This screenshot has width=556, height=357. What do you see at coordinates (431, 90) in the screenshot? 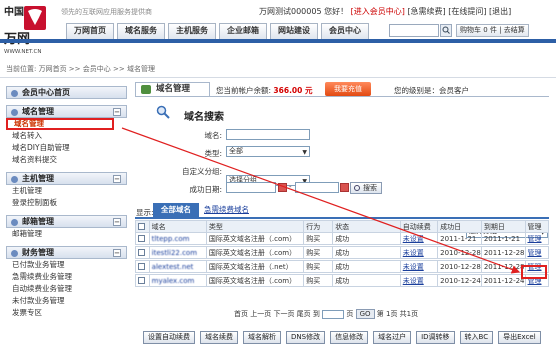
I see `member-level: 您的级别是：会员客户` at bounding box center [431, 90].